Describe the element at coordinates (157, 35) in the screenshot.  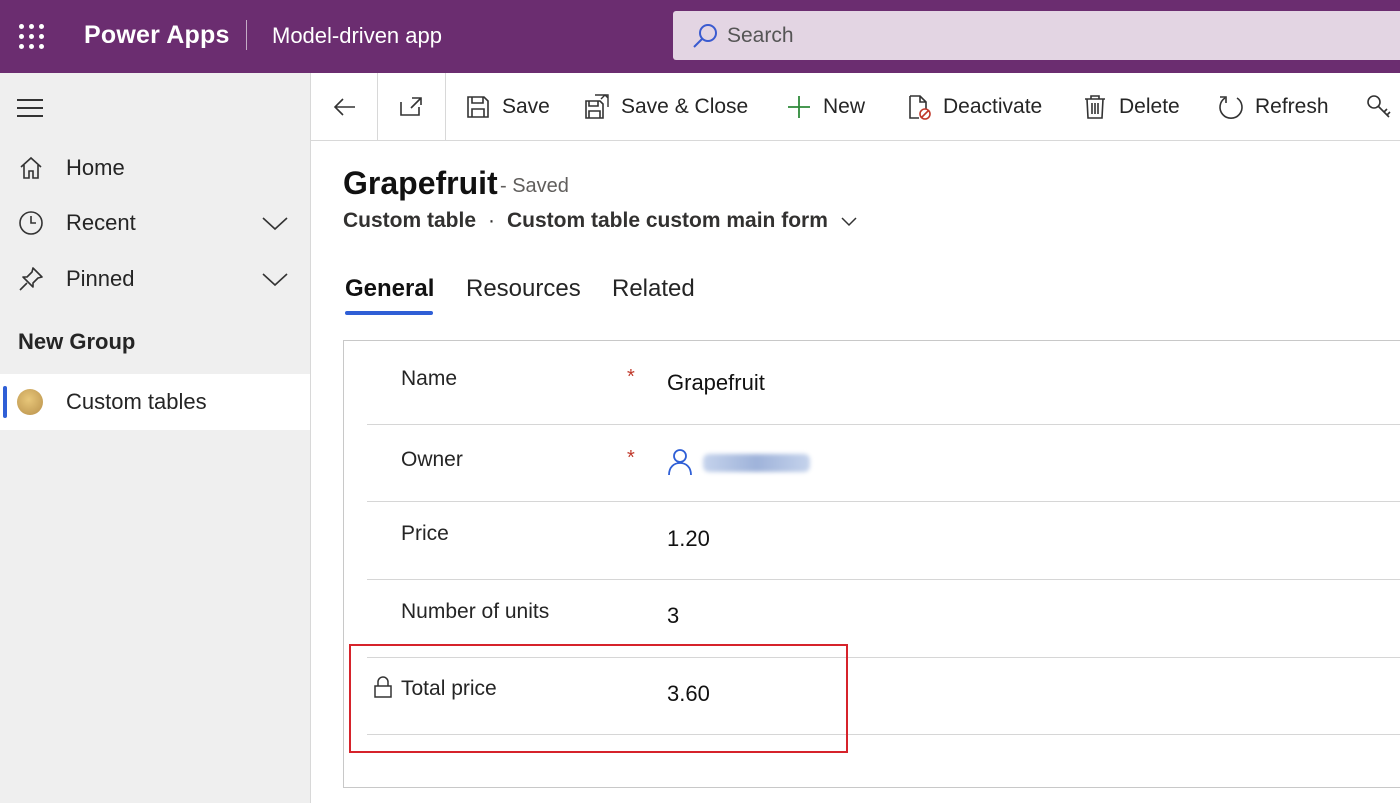
I see `app-name: Power Apps` at that location.